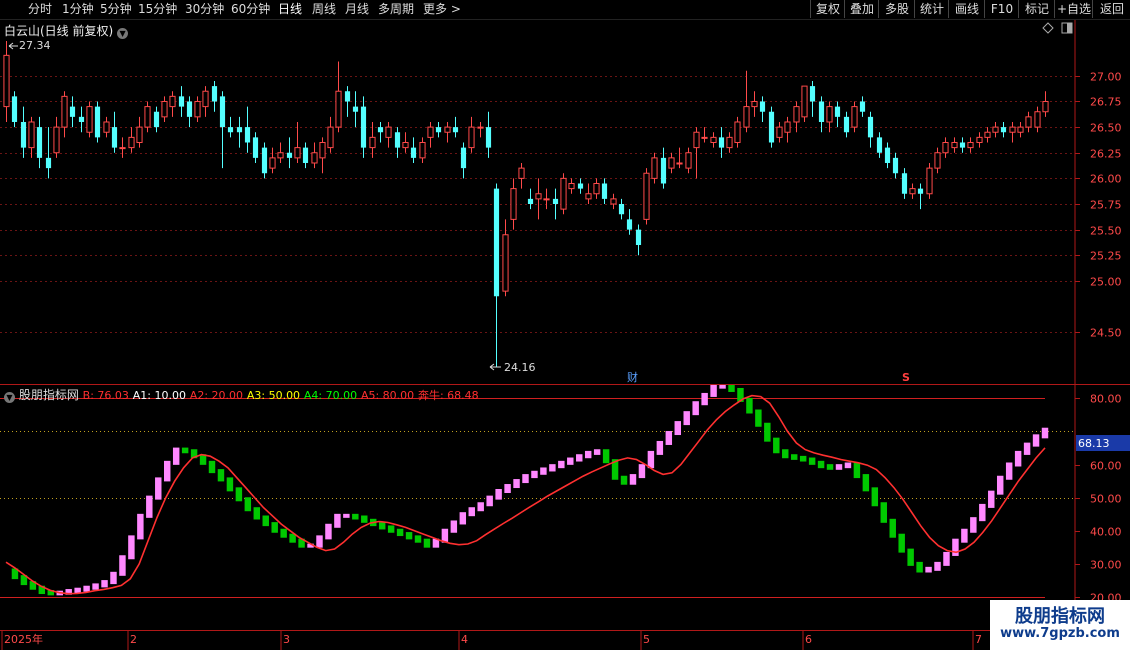 Image resolution: width=1130 pixels, height=650 pixels. What do you see at coordinates (324, 9) in the screenshot?
I see `tab-weekly: 周线` at bounding box center [324, 9].